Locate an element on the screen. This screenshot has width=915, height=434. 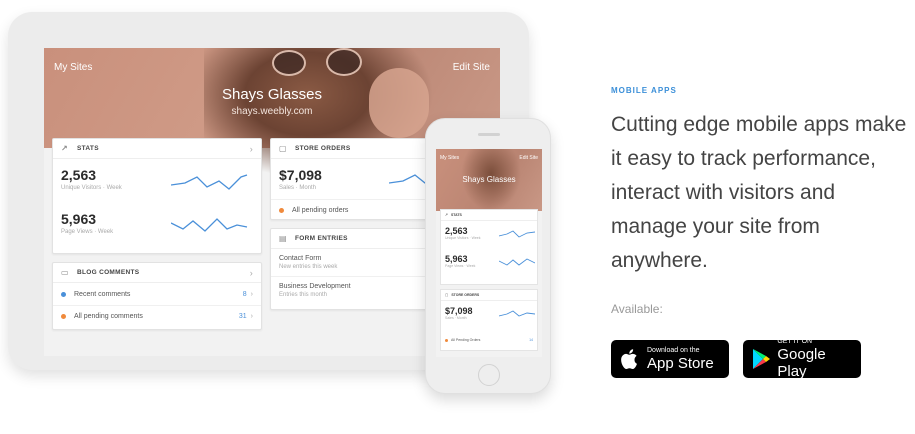
phone-views-sparkline is located at coordinates (517, 262).